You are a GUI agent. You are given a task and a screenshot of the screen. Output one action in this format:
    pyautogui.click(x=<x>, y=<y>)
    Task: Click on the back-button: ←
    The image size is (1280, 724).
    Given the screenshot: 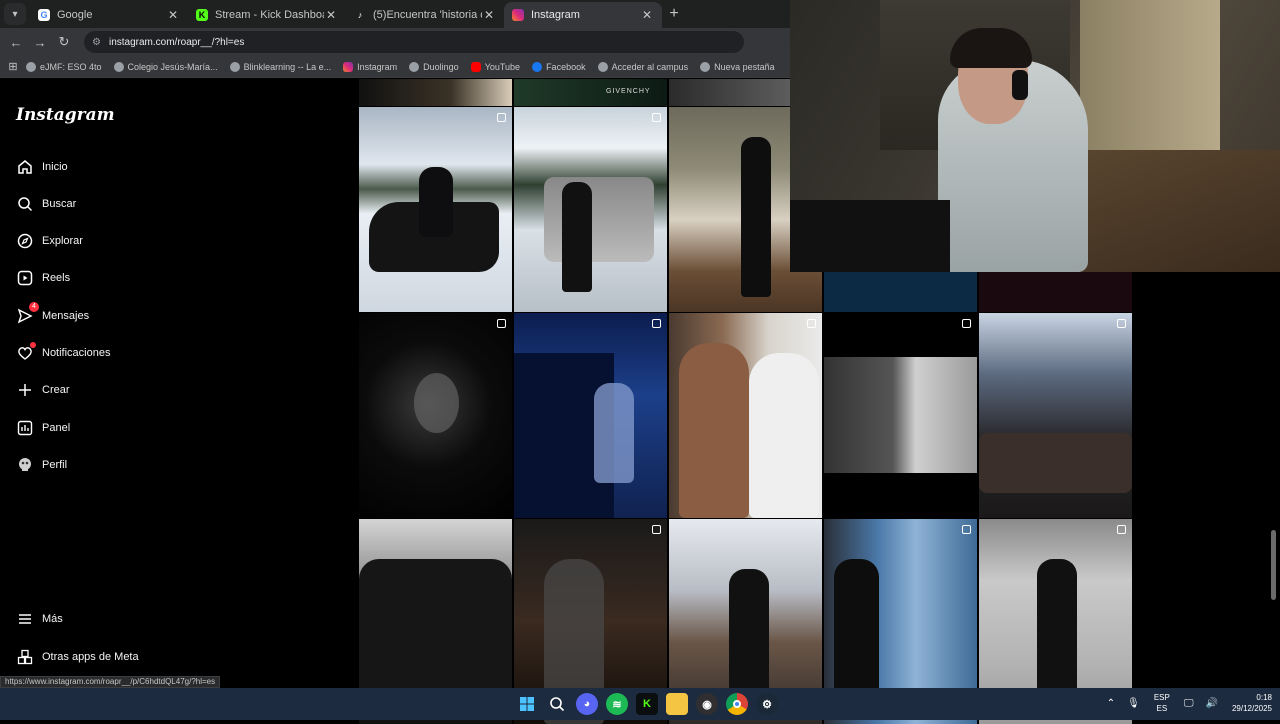 What is the action you would take?
    pyautogui.click(x=16, y=42)
    